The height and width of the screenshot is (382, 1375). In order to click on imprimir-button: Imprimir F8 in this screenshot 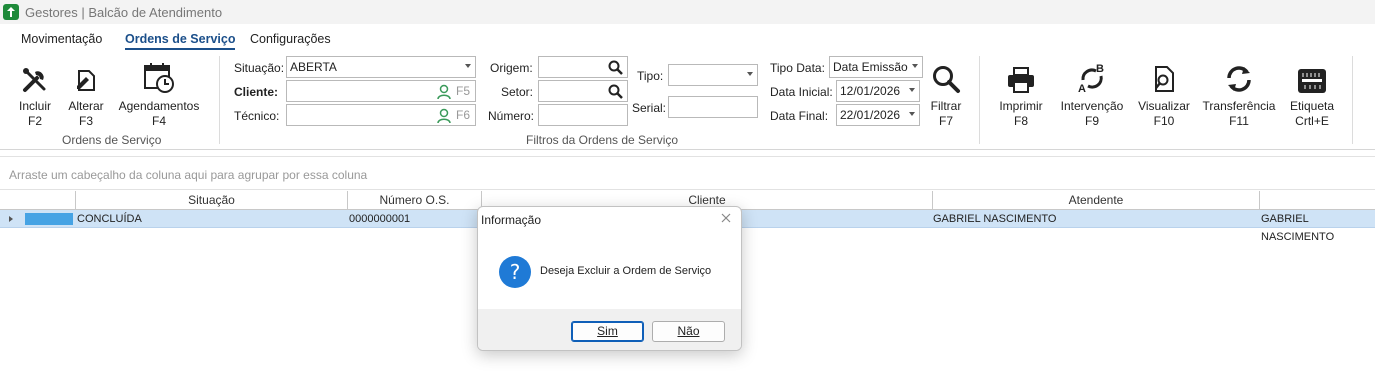, I will do `click(1021, 93)`.